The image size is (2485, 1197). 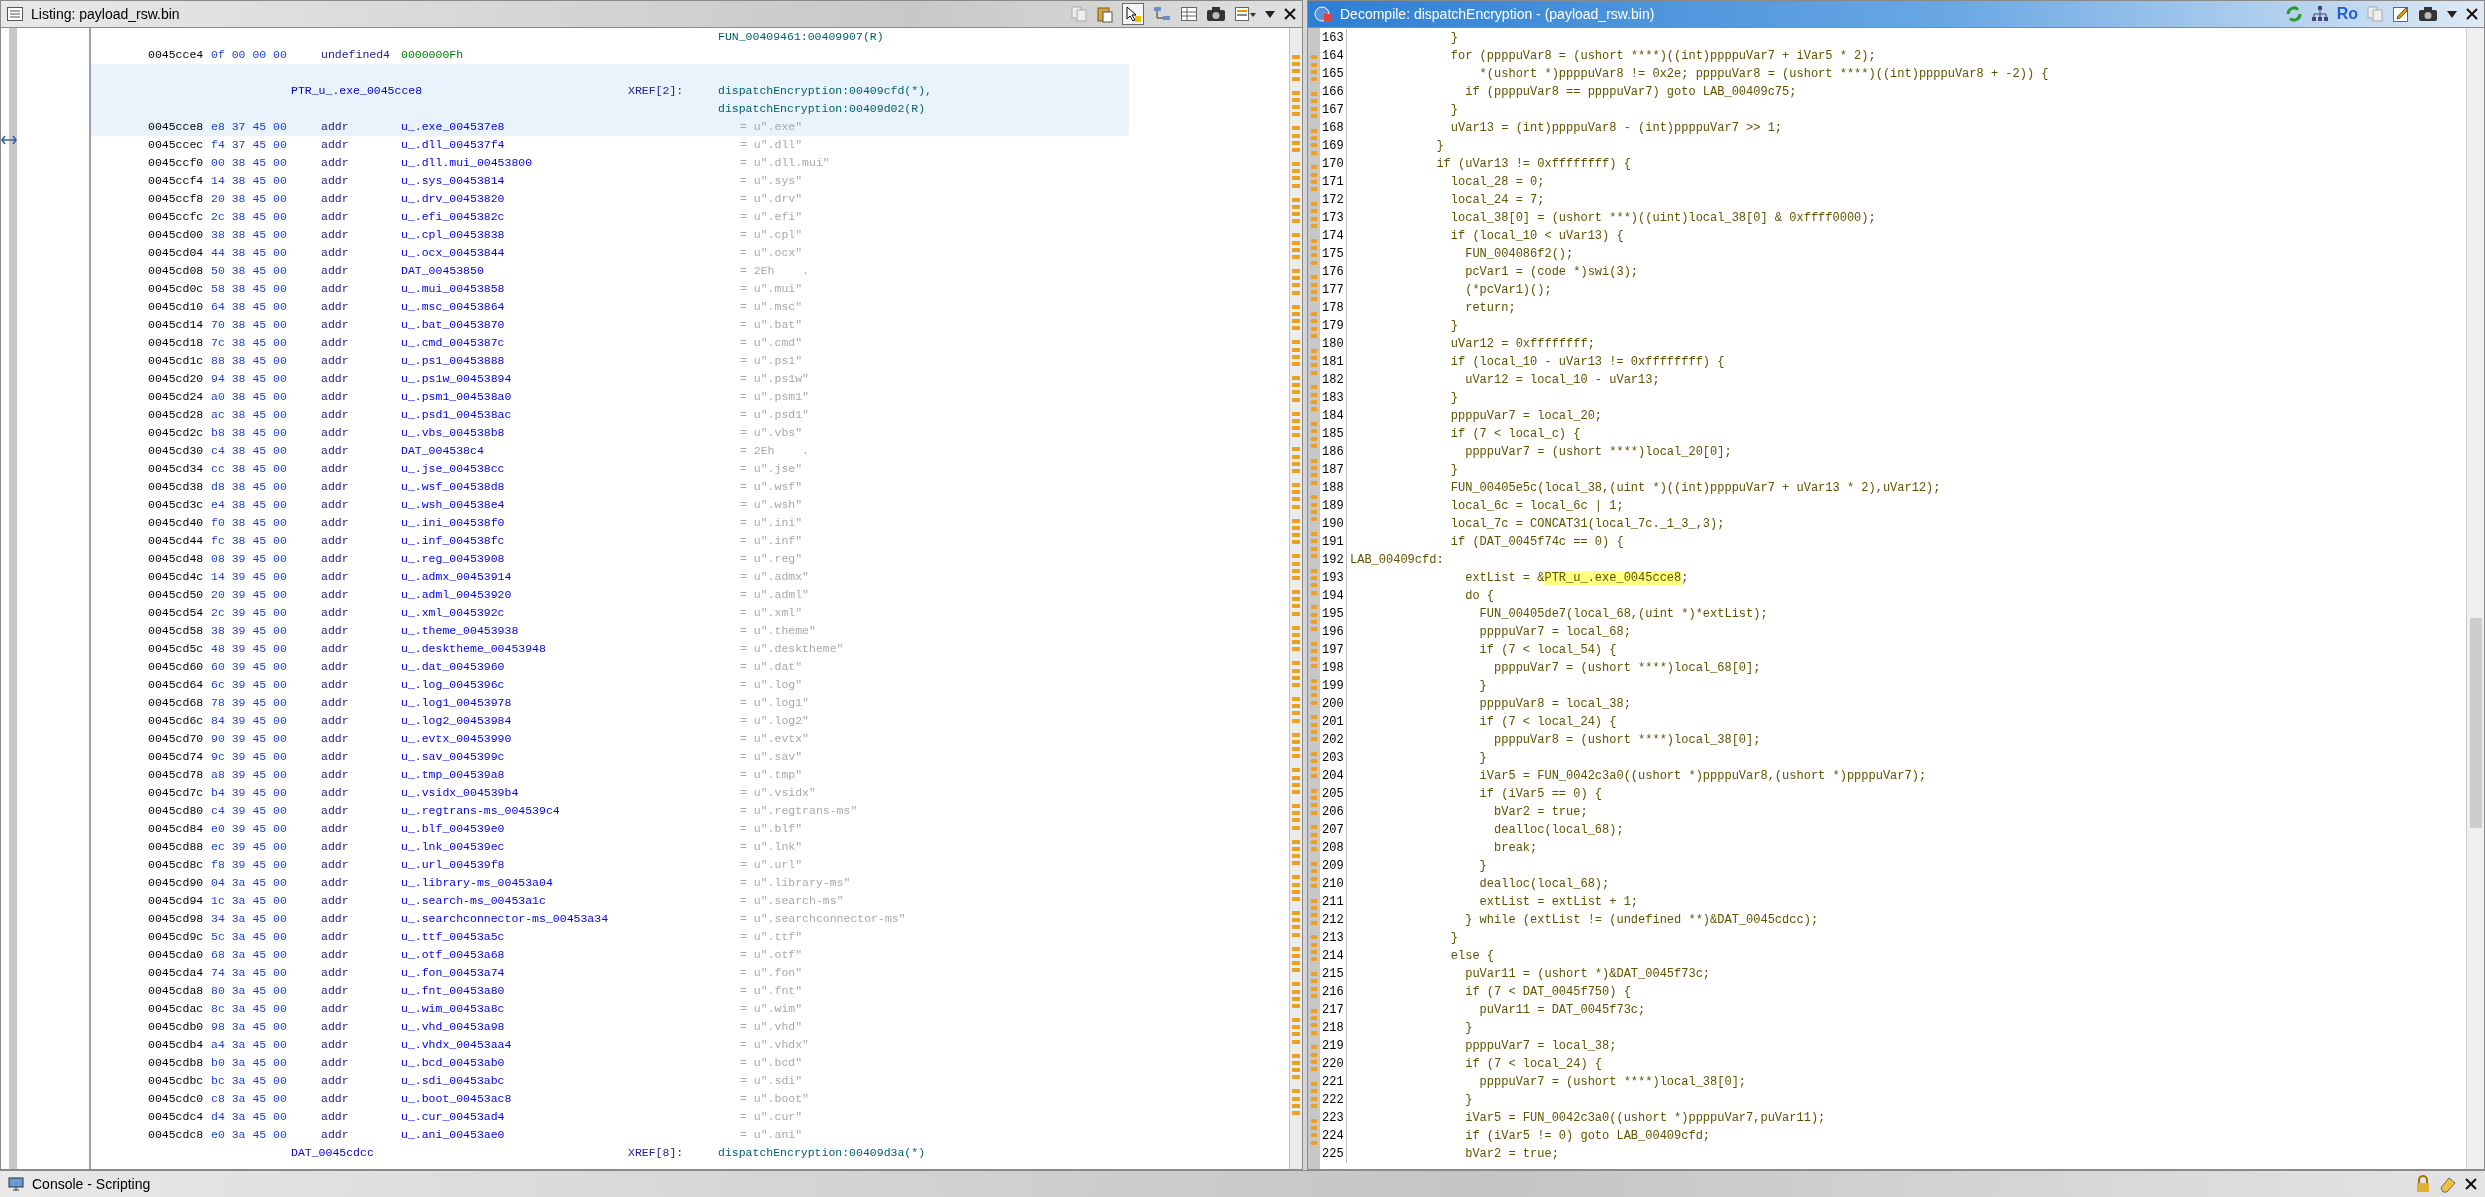 I want to click on listing-row: 0045cd60 60 39 45 00 addr u_.dat_00453960 = u".dat", so click(x=610, y=667).